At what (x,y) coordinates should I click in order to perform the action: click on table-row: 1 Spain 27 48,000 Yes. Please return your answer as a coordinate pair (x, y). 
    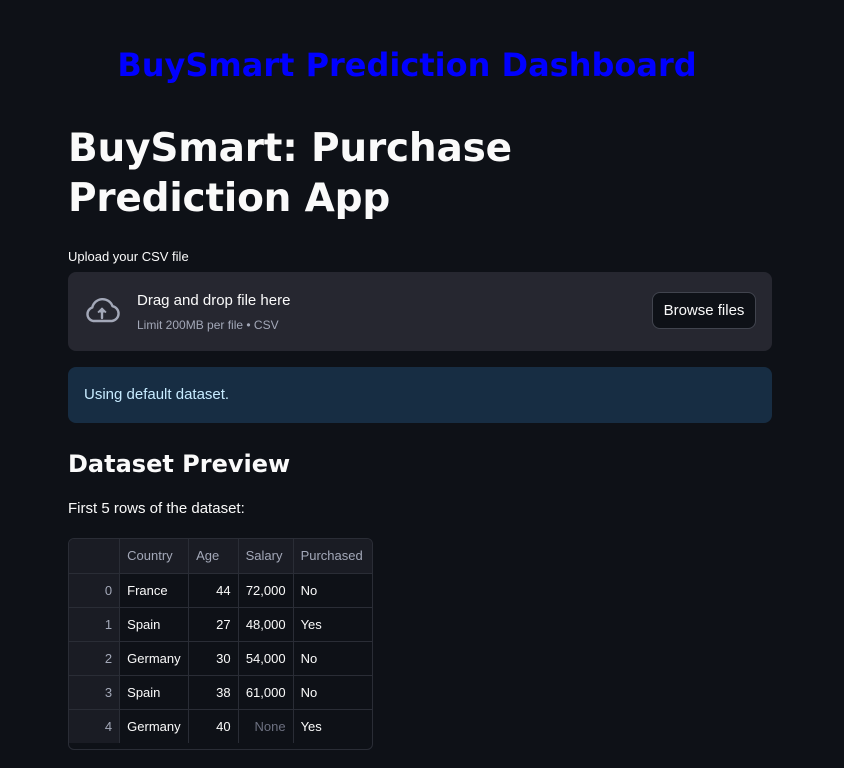
    Looking at the image, I should click on (220, 624).